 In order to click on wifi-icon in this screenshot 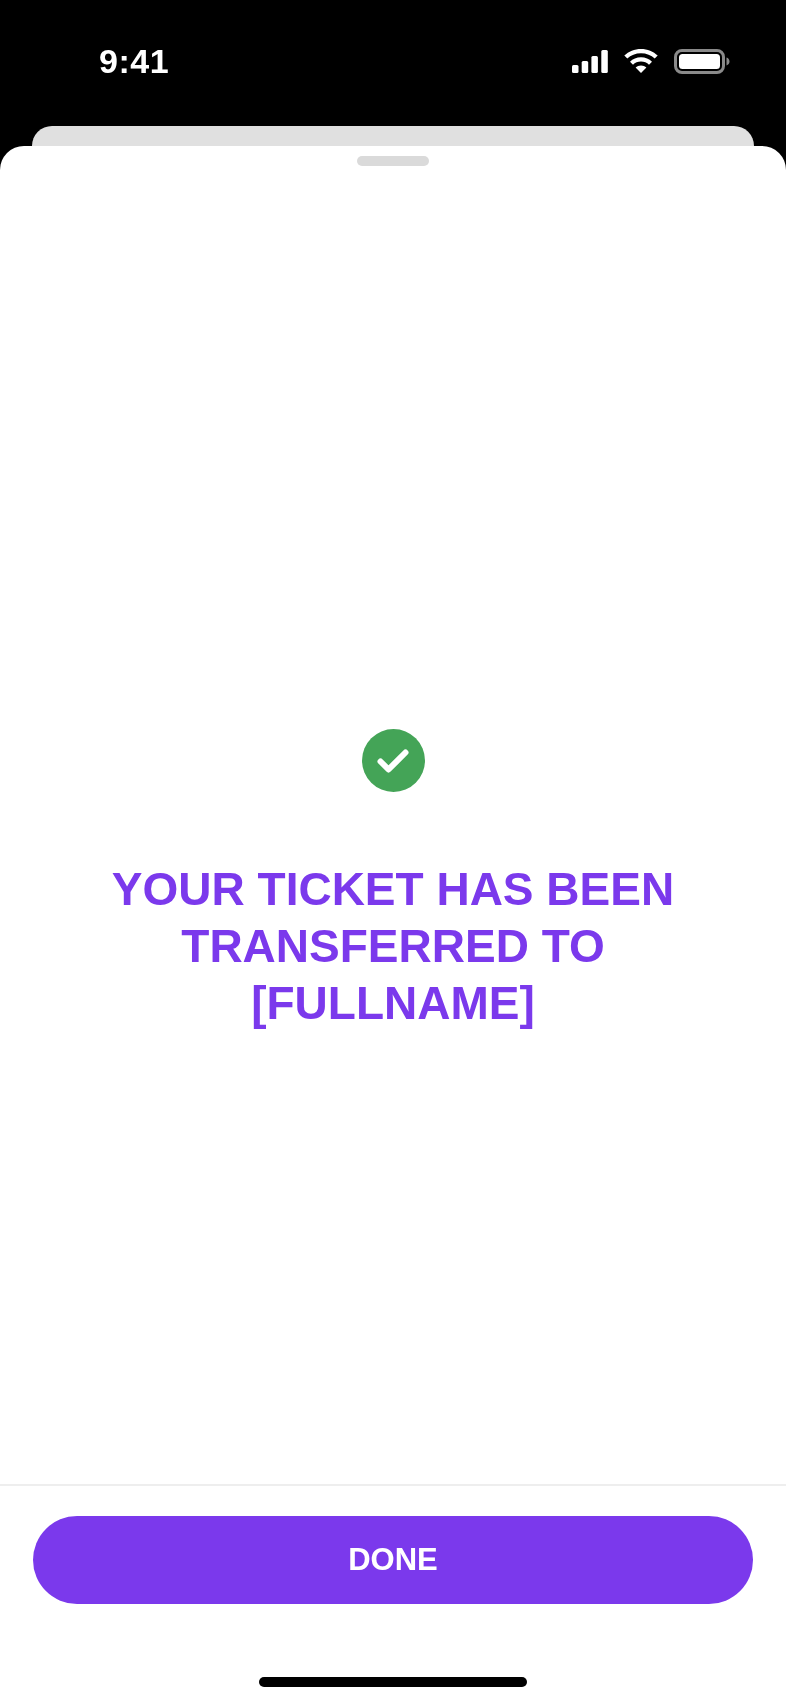, I will do `click(641, 61)`.